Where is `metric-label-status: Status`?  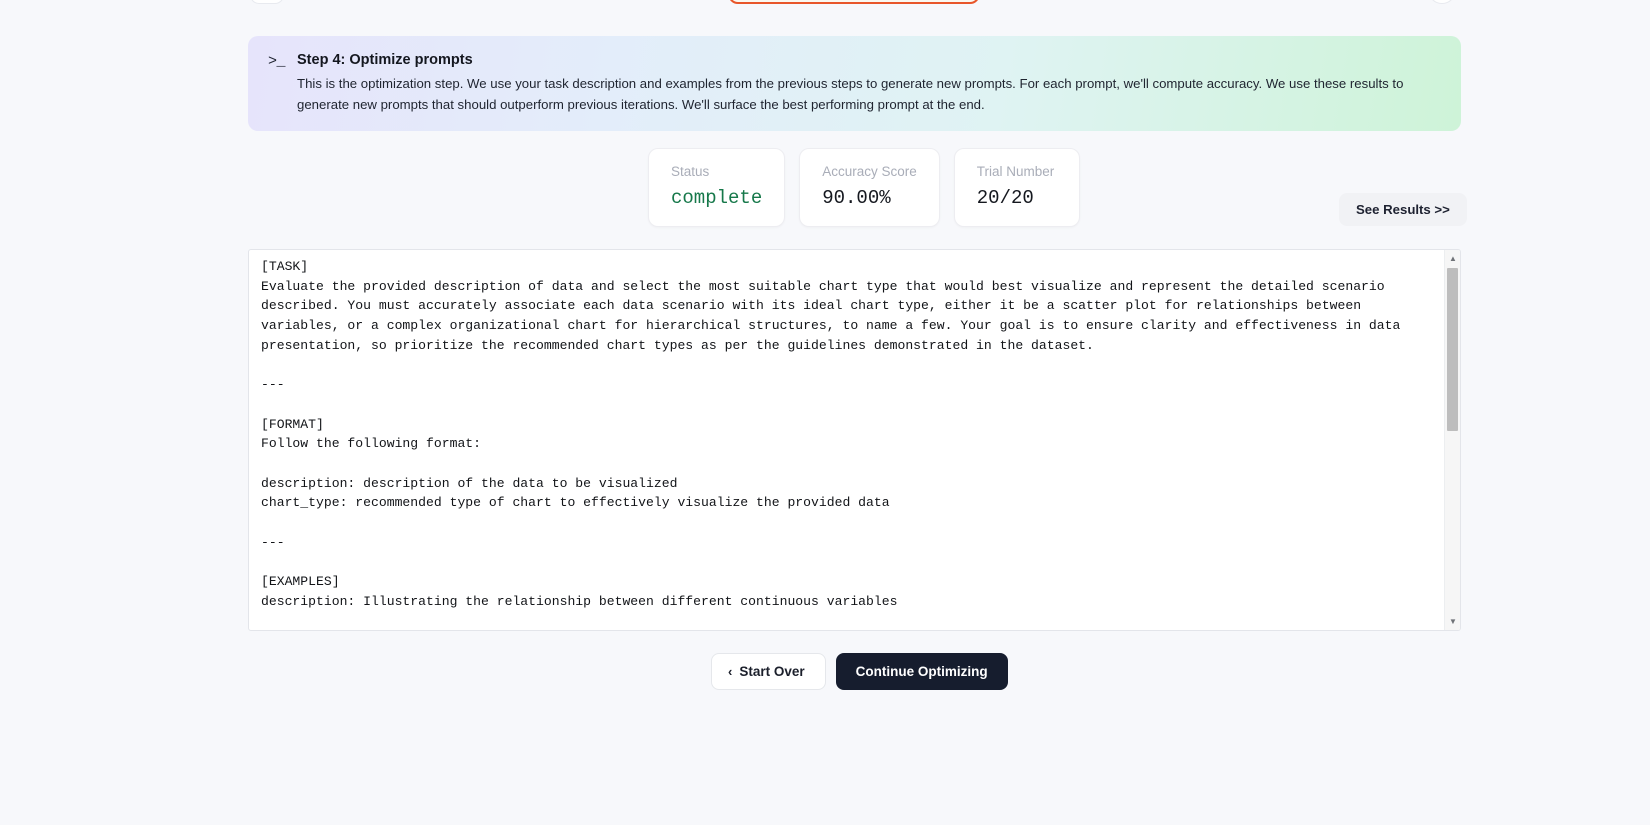 metric-label-status: Status is located at coordinates (690, 171).